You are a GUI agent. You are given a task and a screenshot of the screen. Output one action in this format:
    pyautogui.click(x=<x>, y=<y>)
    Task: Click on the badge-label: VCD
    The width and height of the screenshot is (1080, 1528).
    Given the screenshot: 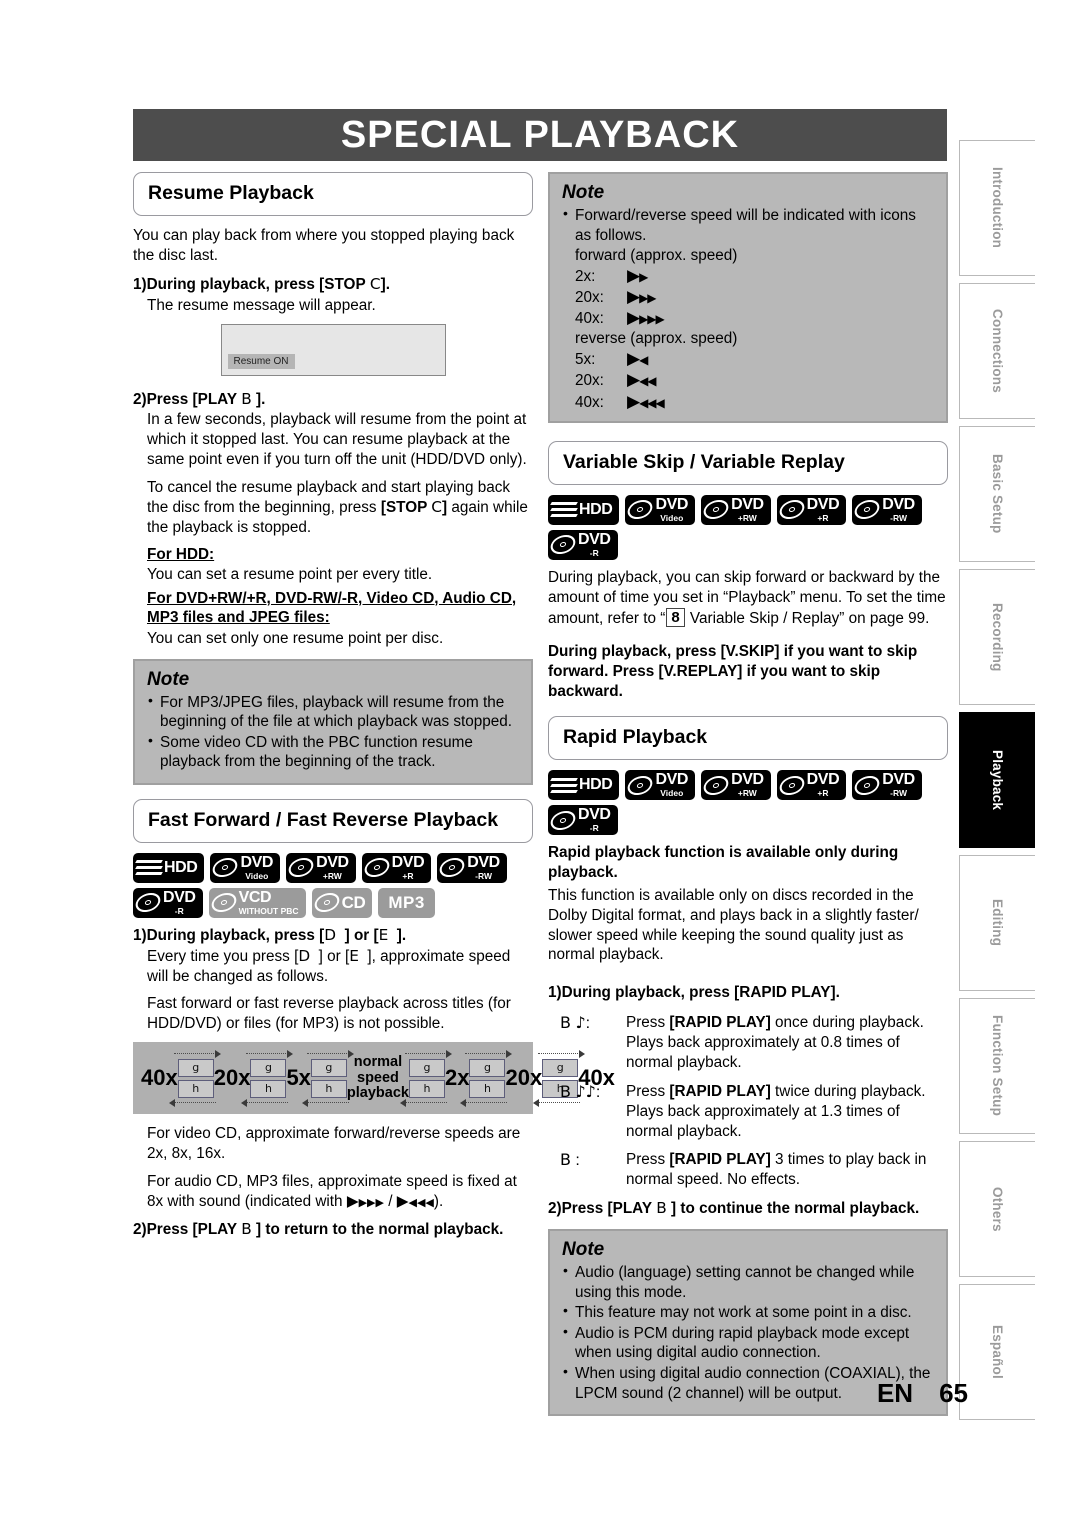 What is the action you would take?
    pyautogui.click(x=255, y=898)
    